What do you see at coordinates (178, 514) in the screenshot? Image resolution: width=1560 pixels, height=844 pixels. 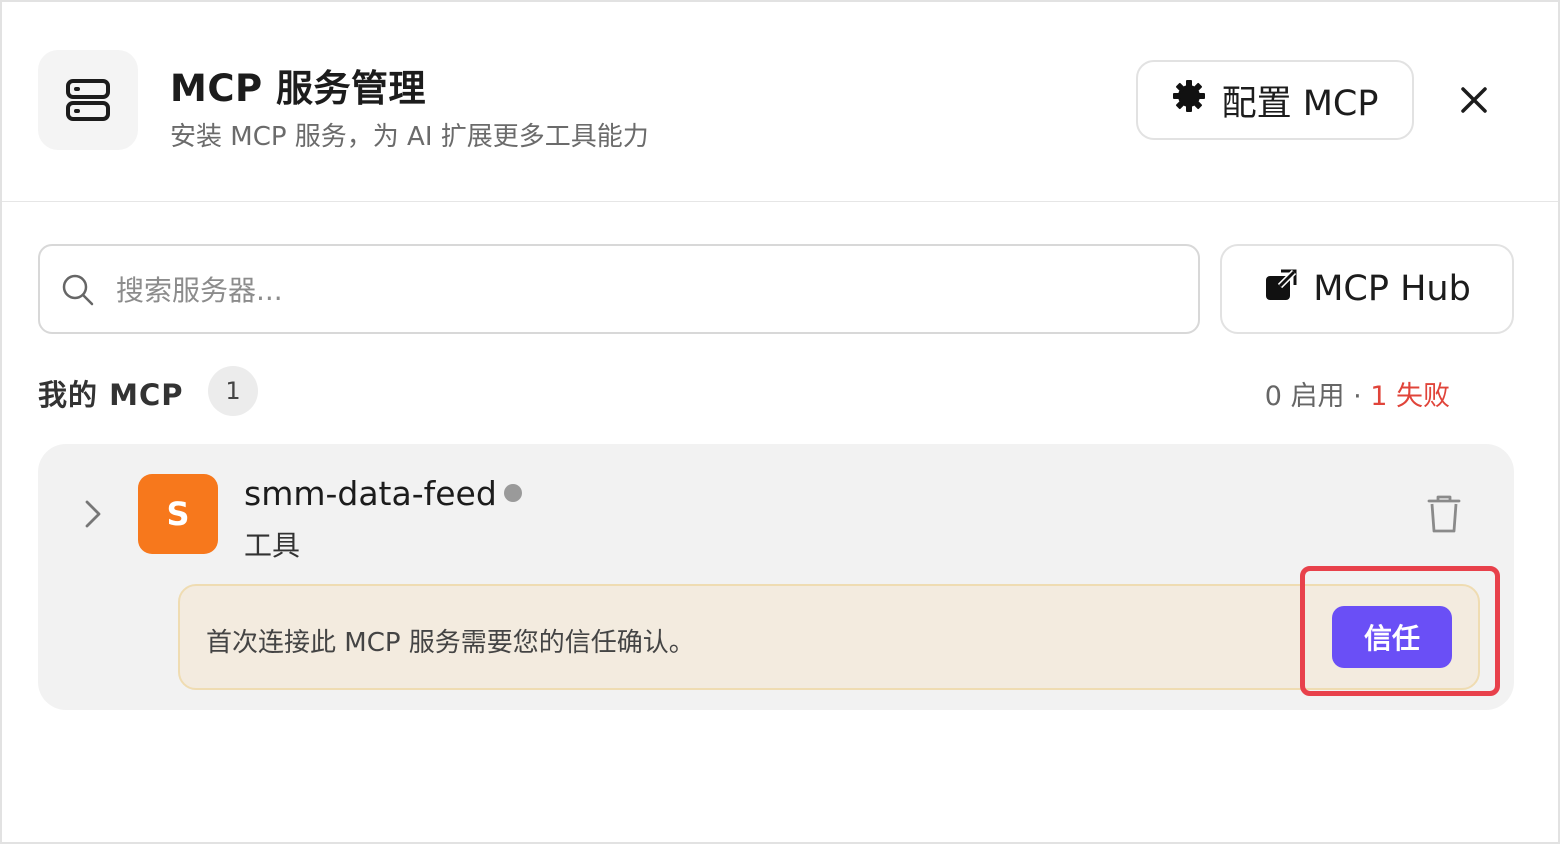 I see `server-avatar: S` at bounding box center [178, 514].